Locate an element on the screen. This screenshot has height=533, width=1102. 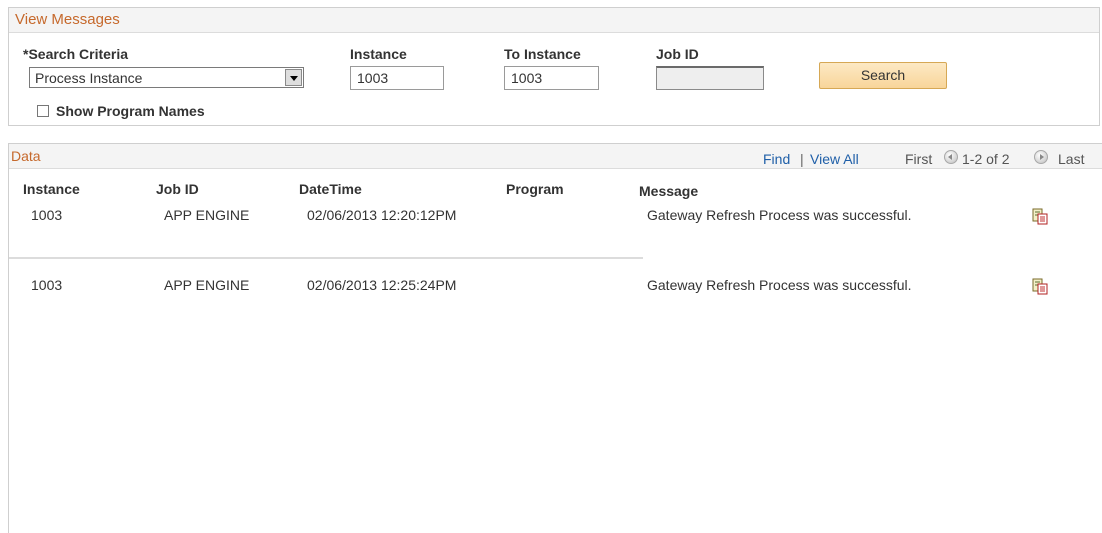
column-header-job-id: Job ID is located at coordinates (177, 189).